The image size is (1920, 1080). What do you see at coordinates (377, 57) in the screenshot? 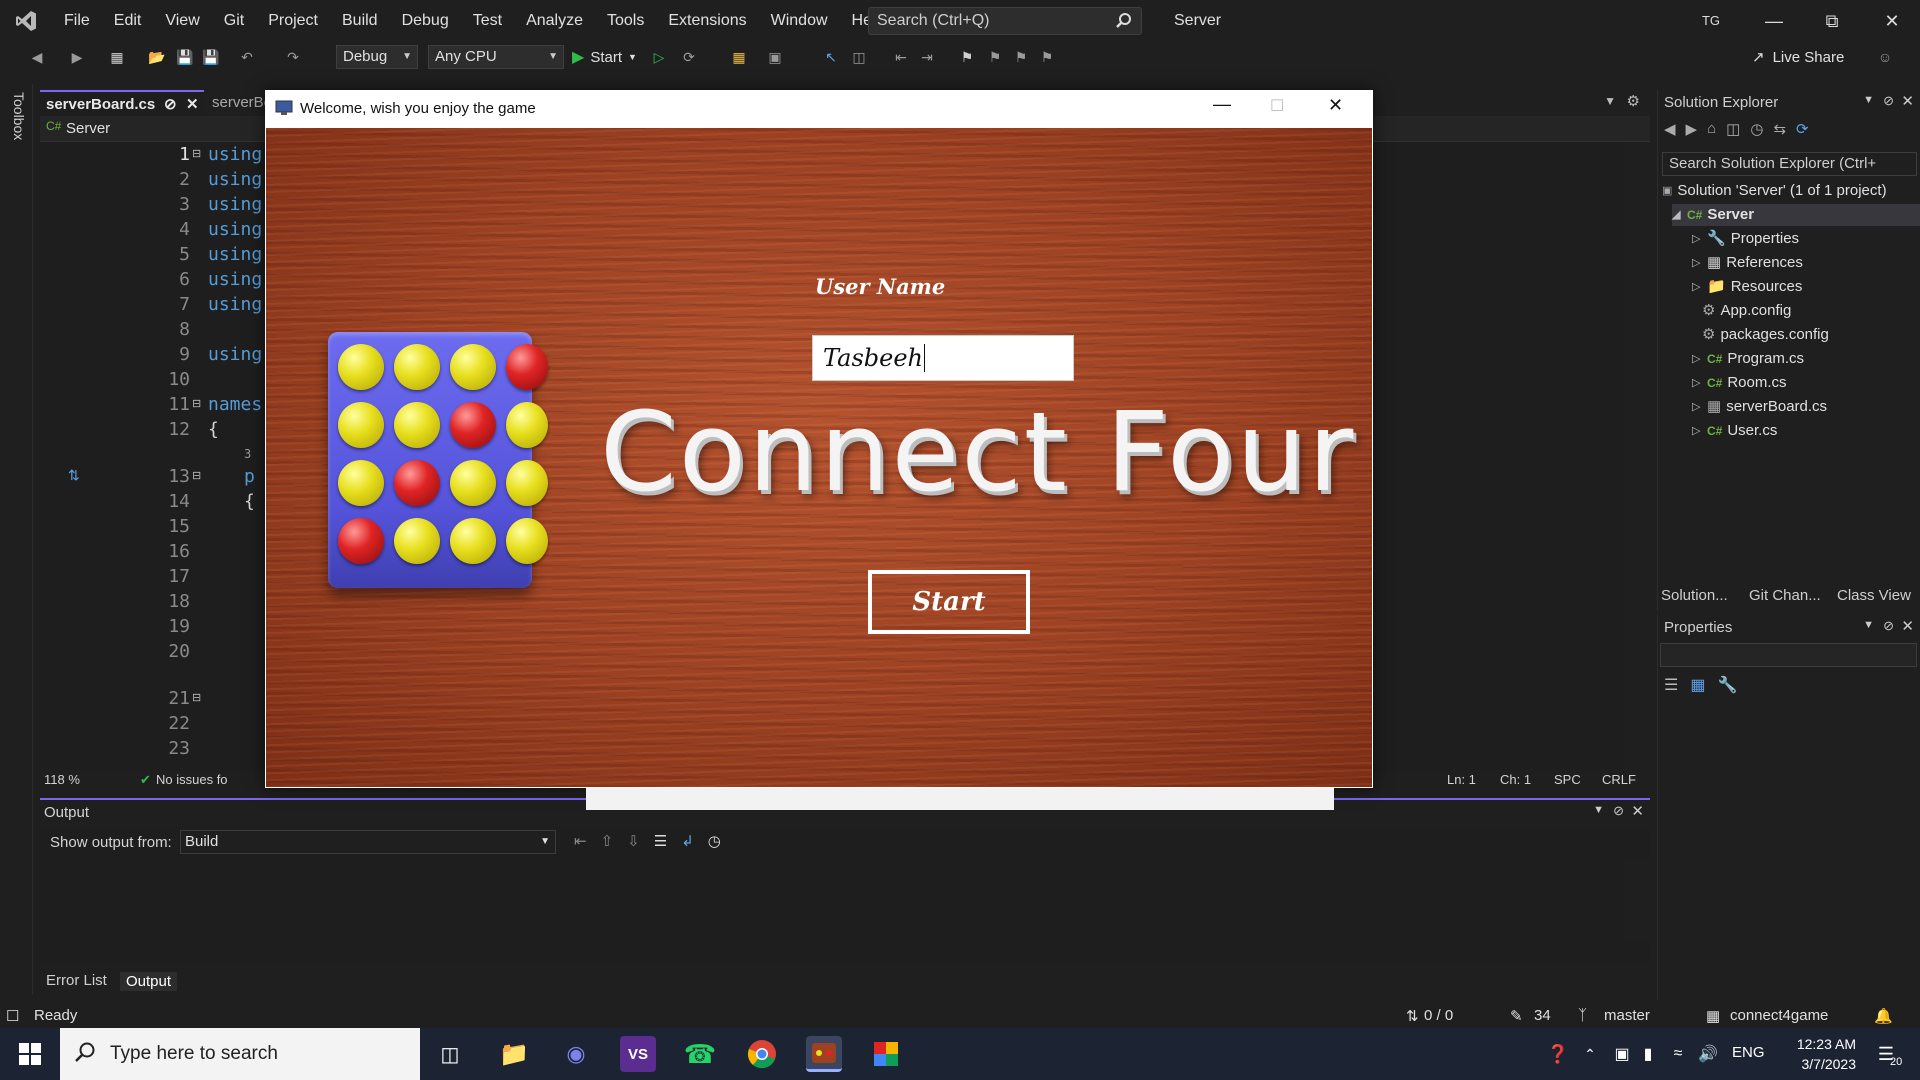
I see `configuration-dropdown: Debug ▼` at bounding box center [377, 57].